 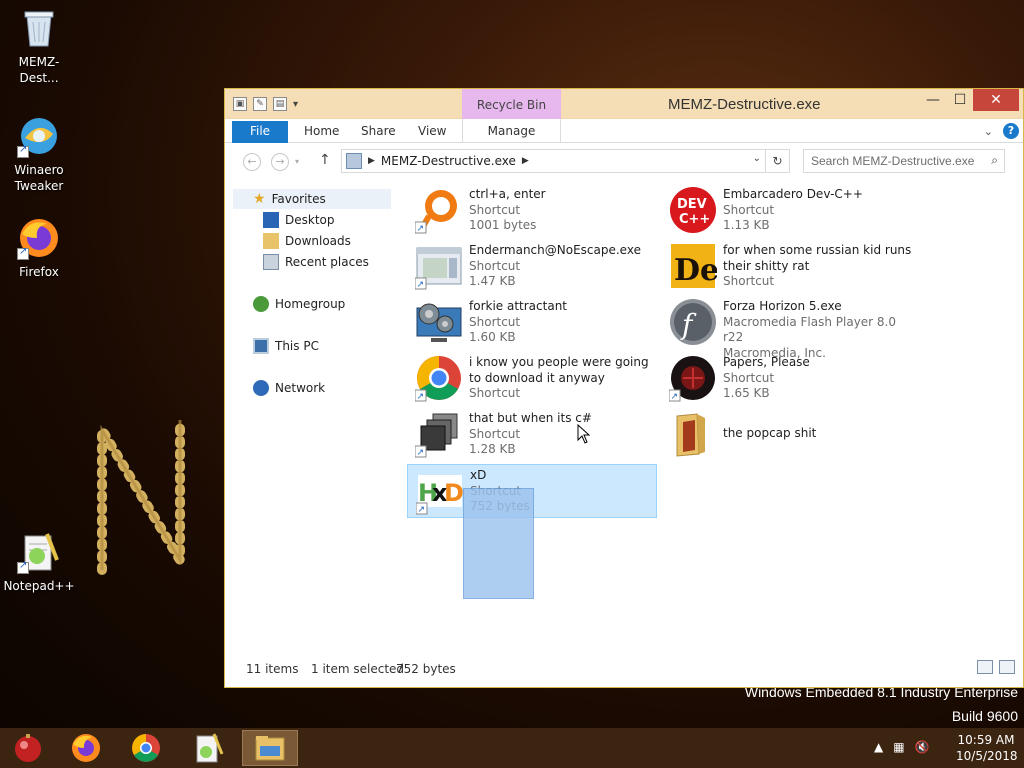 What do you see at coordinates (280, 162) in the screenshot?
I see `forward-button: →` at bounding box center [280, 162].